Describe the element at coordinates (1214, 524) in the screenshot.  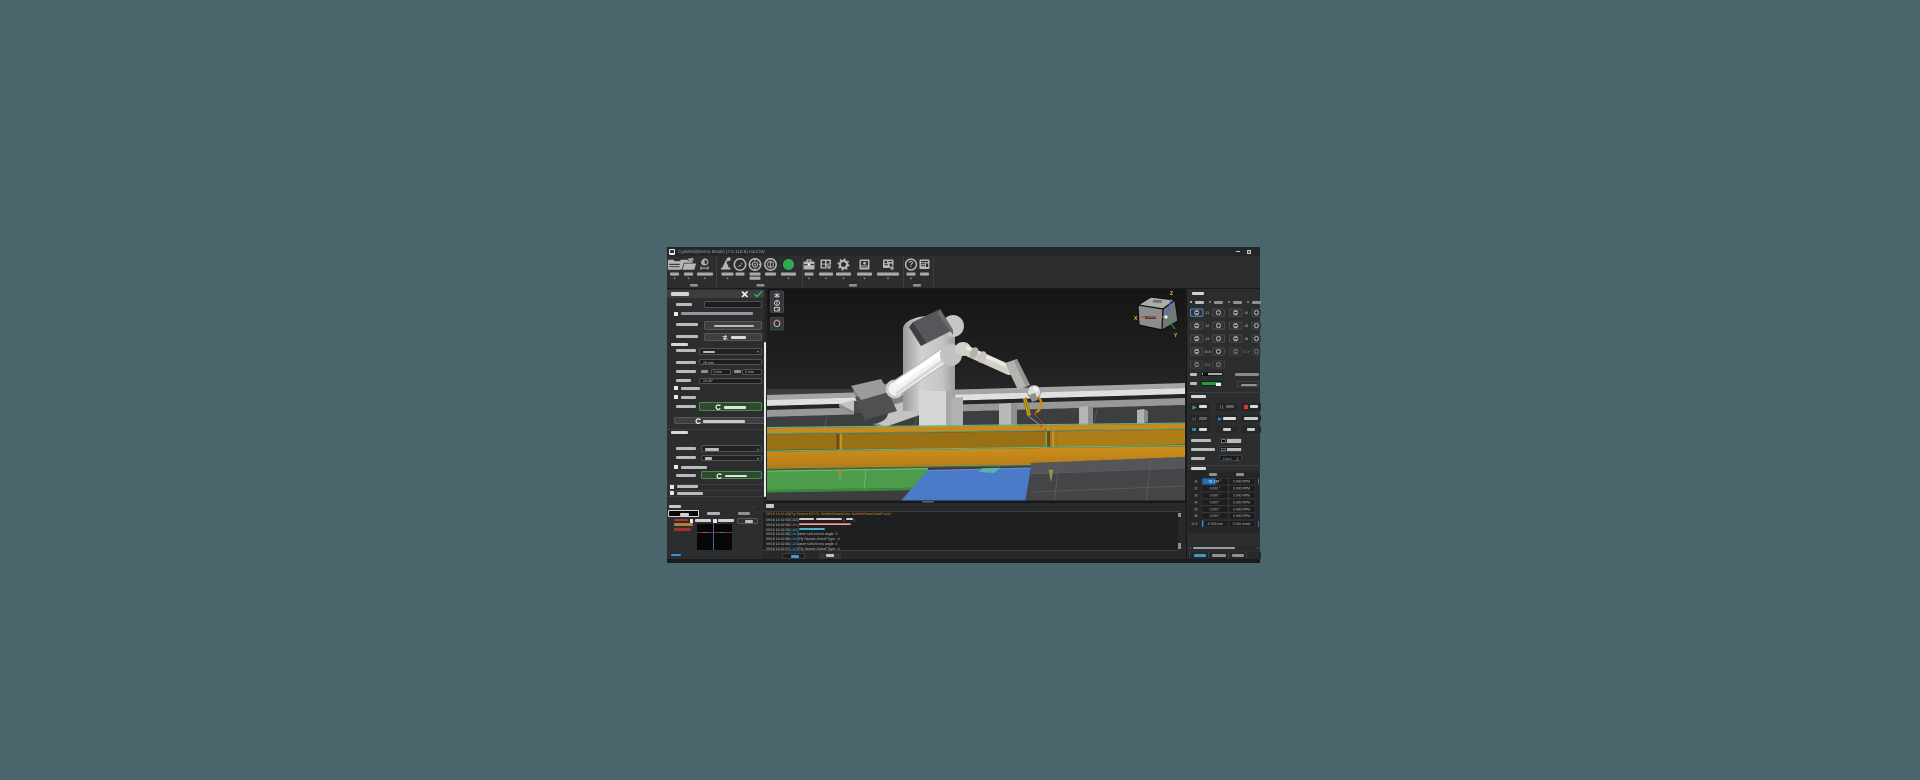
I see `svg-text: -5.525 mm` at that location.